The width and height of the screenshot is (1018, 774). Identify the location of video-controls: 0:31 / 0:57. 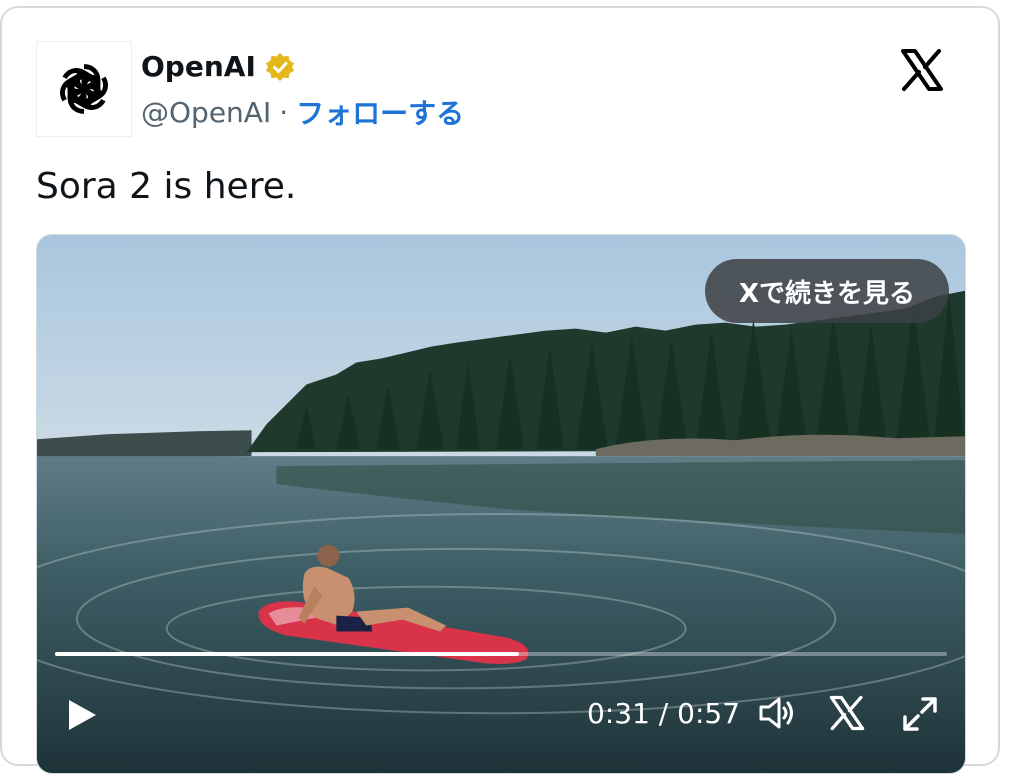
(501, 715).